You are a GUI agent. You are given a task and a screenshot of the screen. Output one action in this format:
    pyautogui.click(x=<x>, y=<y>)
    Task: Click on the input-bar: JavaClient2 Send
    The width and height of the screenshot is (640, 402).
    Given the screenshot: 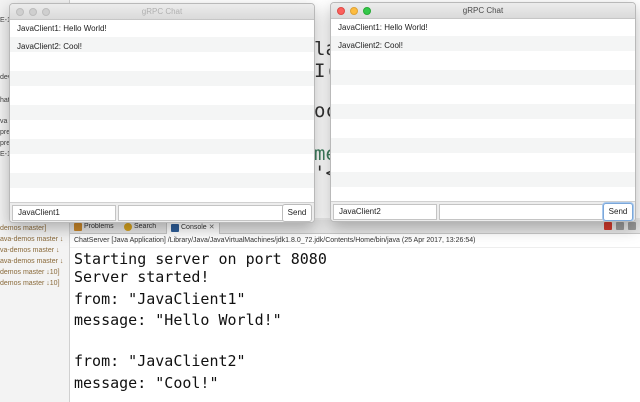 What is the action you would take?
    pyautogui.click(x=483, y=211)
    